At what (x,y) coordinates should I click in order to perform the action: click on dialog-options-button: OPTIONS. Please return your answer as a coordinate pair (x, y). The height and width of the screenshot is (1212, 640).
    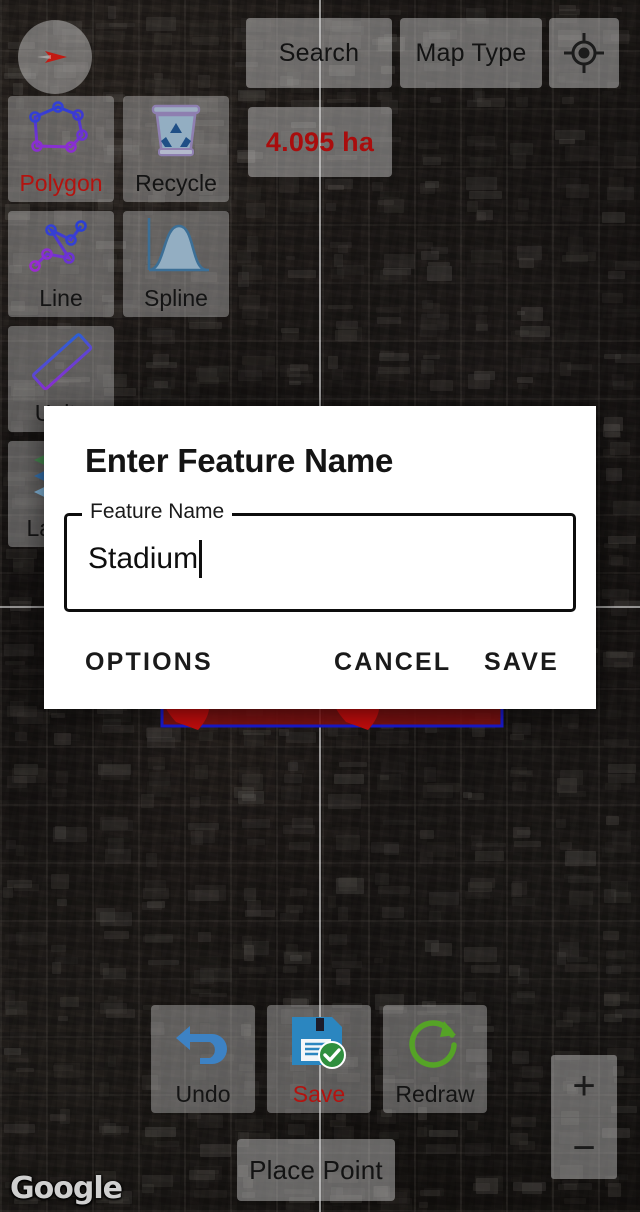
    Looking at the image, I should click on (149, 662).